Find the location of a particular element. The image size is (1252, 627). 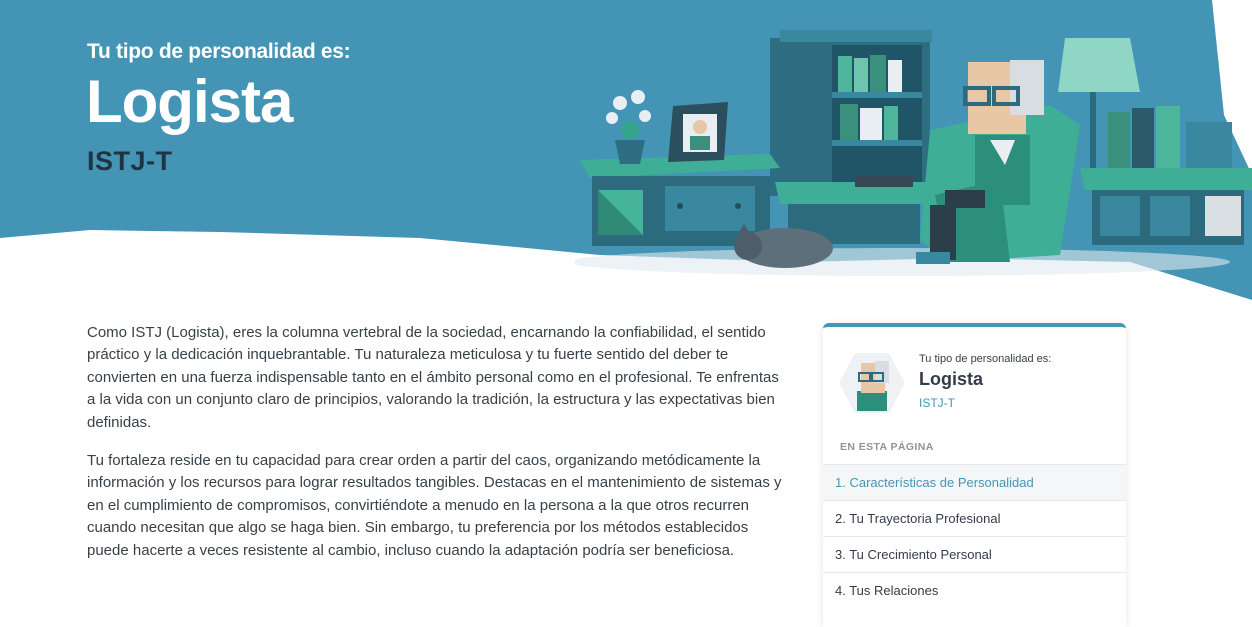

profile-eyebrow: Tu tipo de personalidad es: is located at coordinates (985, 359).